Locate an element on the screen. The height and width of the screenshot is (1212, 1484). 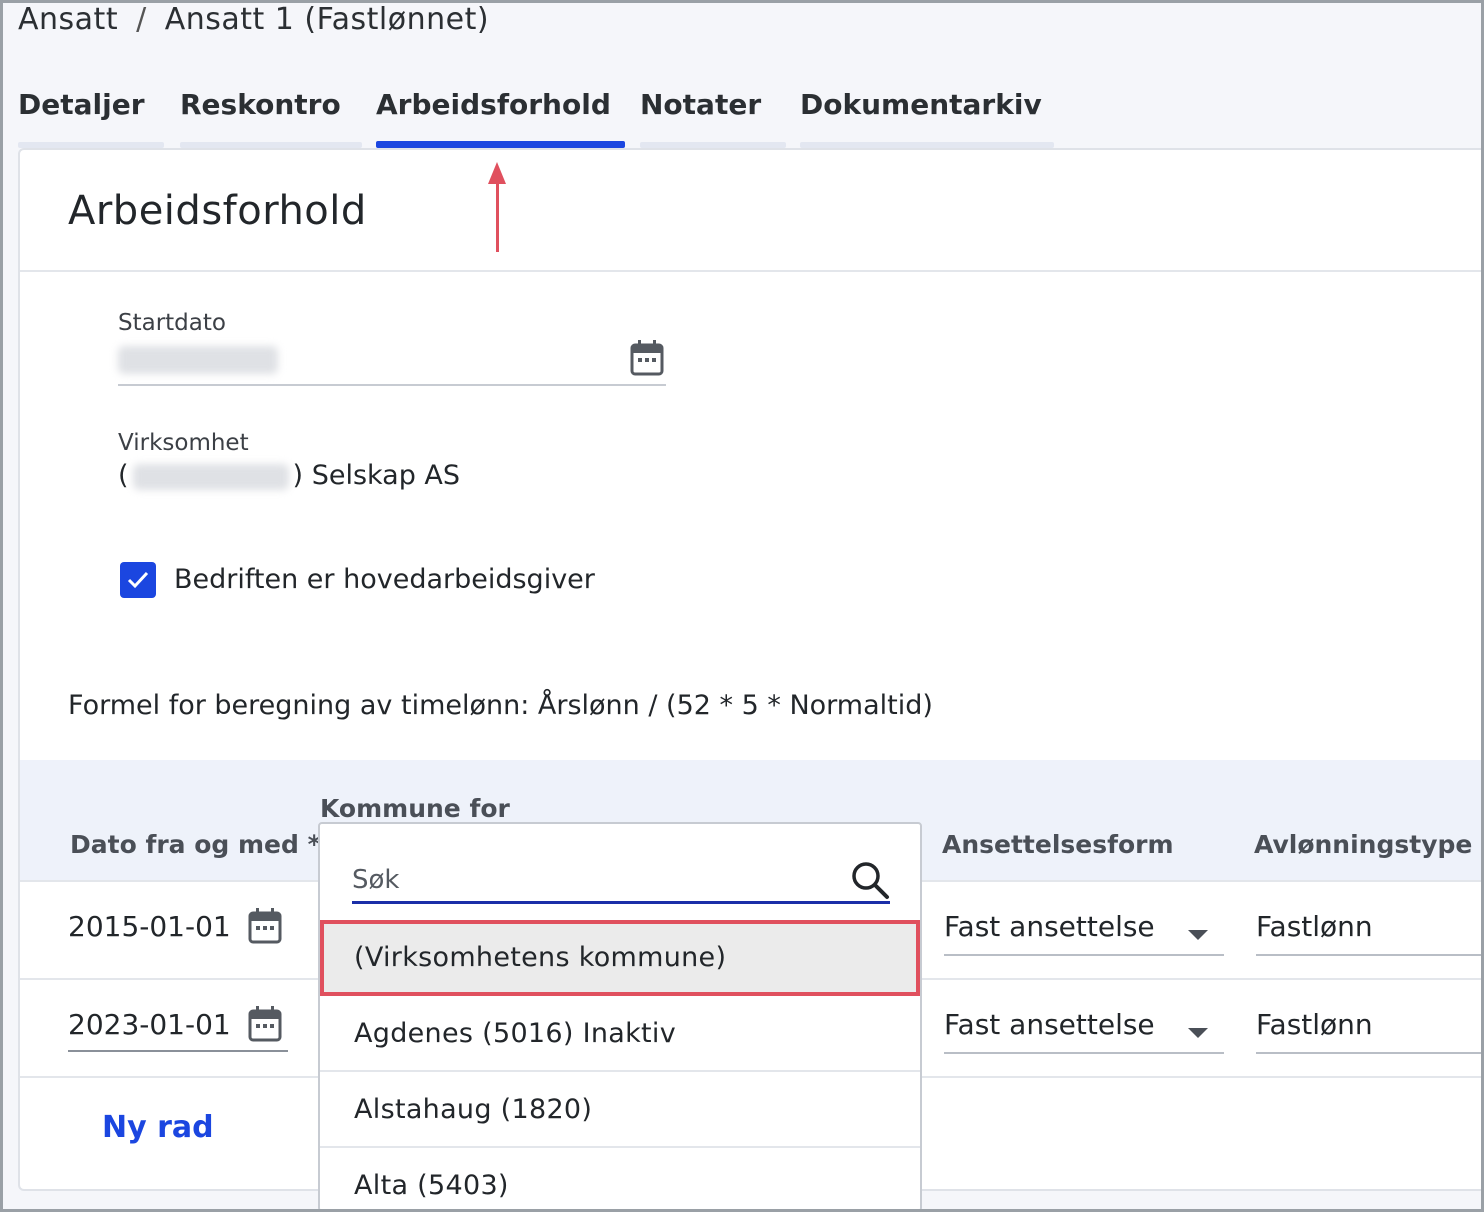
tab-reskontro: Reskontro is located at coordinates (271, 118).